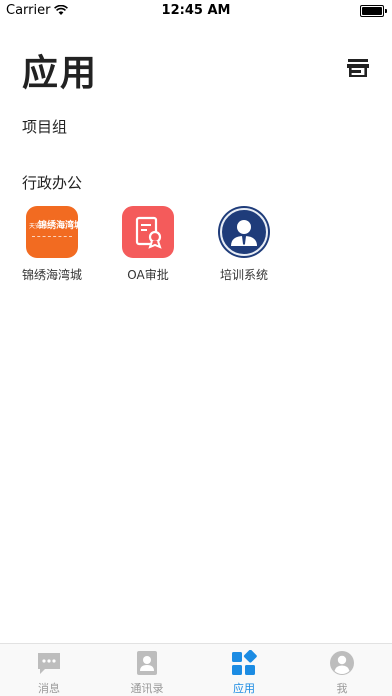  I want to click on app-oa-approval: OA审批, so click(148, 244).